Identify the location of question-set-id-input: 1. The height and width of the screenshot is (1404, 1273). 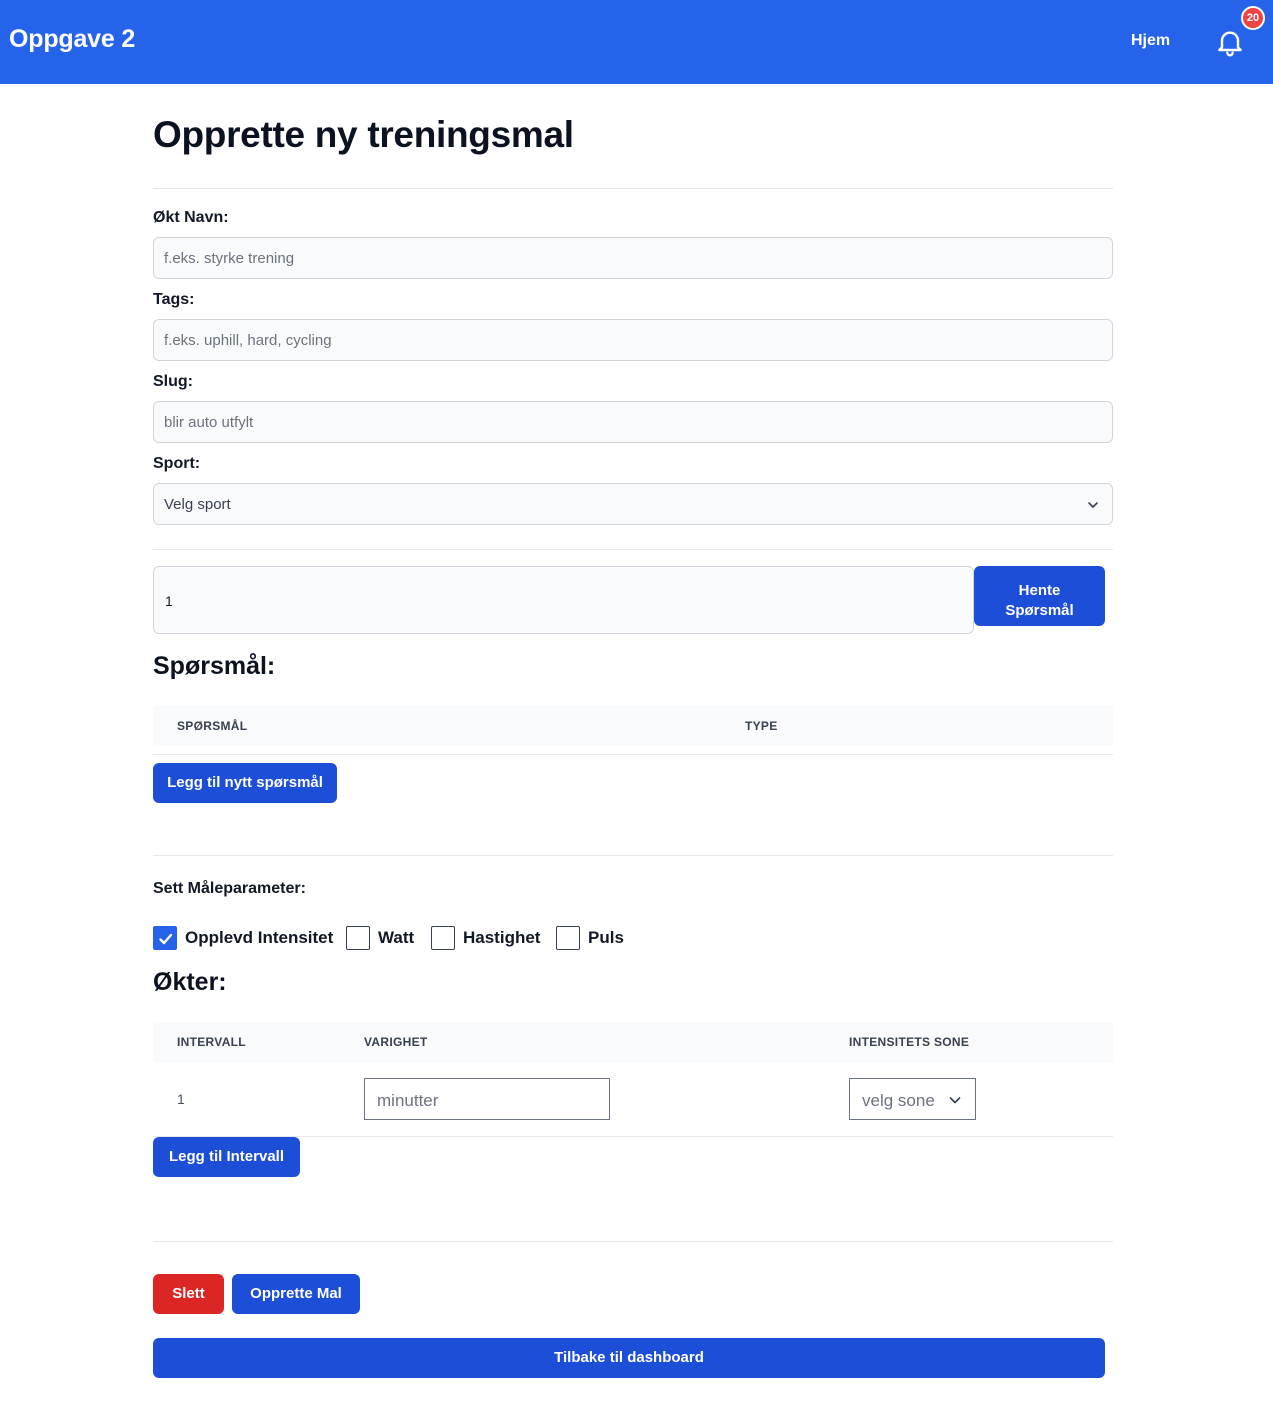
(563, 600).